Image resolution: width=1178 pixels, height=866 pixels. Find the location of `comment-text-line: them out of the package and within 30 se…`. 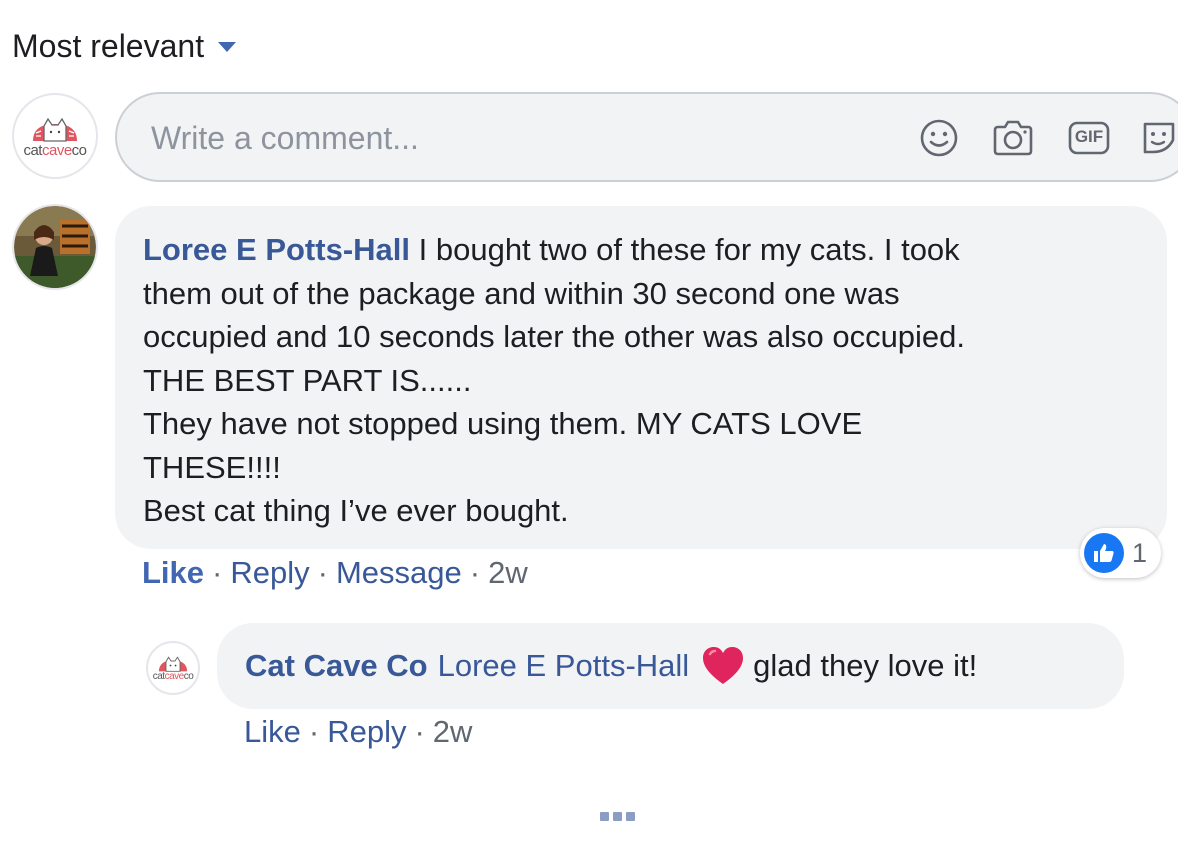

comment-text-line: them out of the package and within 30 se… is located at coordinates (521, 293).